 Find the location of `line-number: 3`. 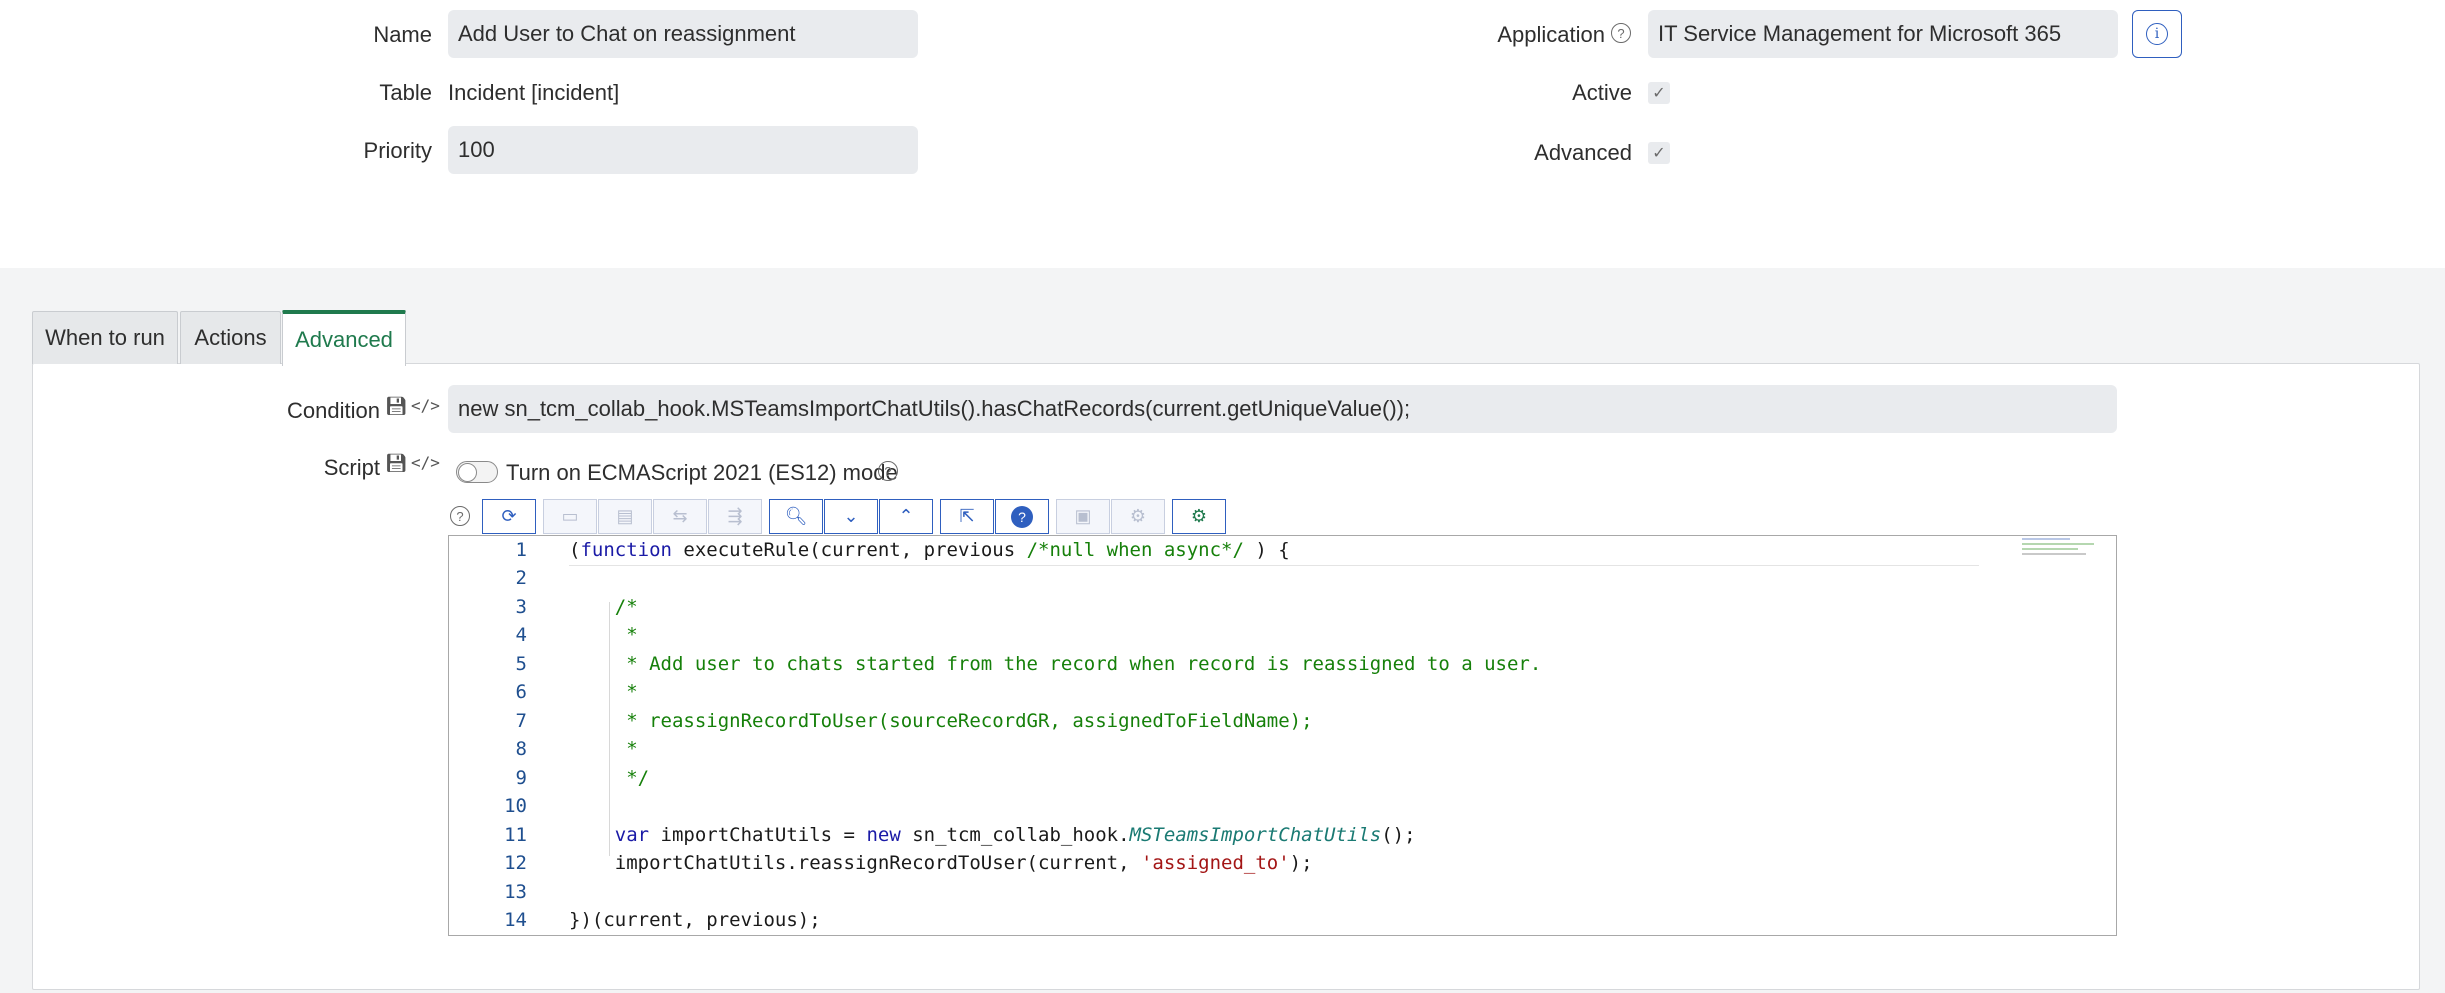

line-number: 3 is located at coordinates (521, 607).